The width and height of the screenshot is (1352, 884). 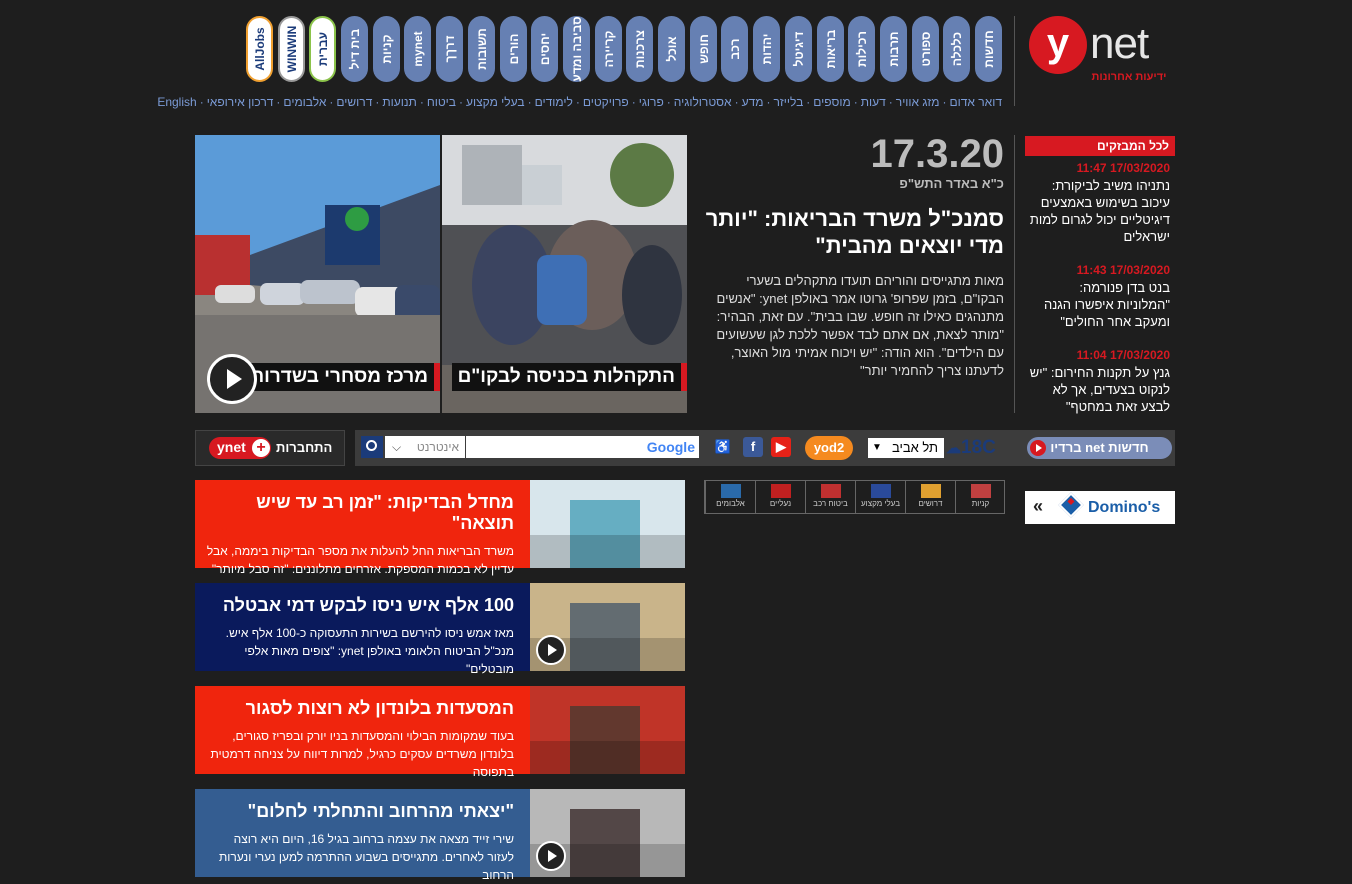 I want to click on story-title: המסעדות בלונדון לא רוצות לסגור, so click(x=359, y=708).